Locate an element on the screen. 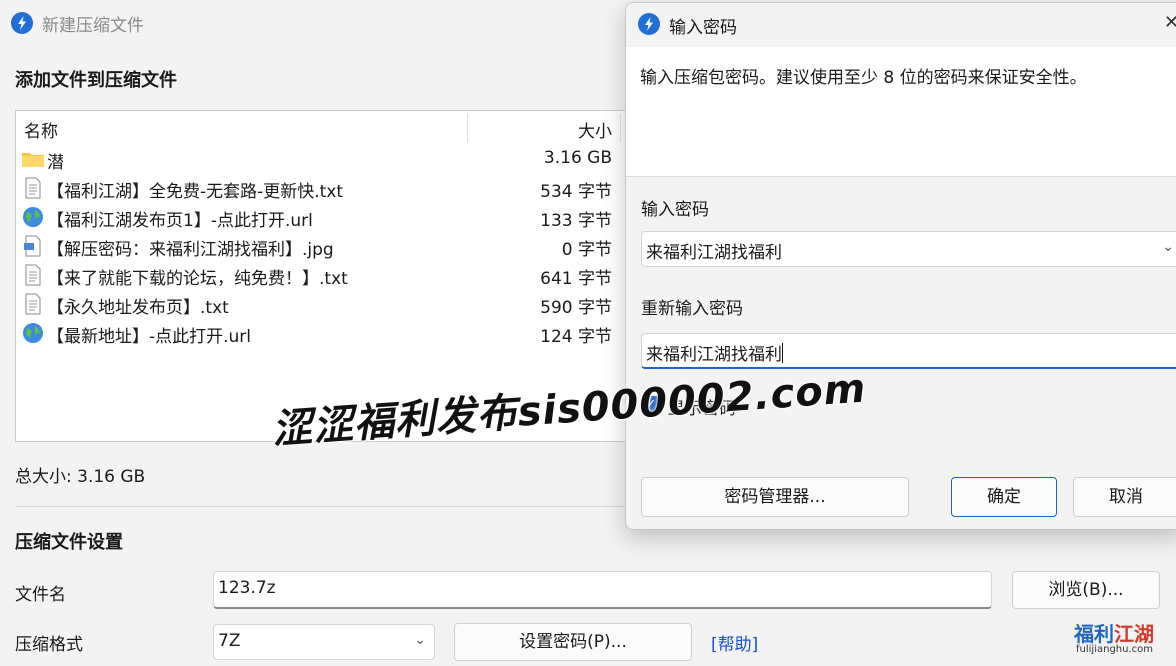  help-link: [帮助] is located at coordinates (734, 642).